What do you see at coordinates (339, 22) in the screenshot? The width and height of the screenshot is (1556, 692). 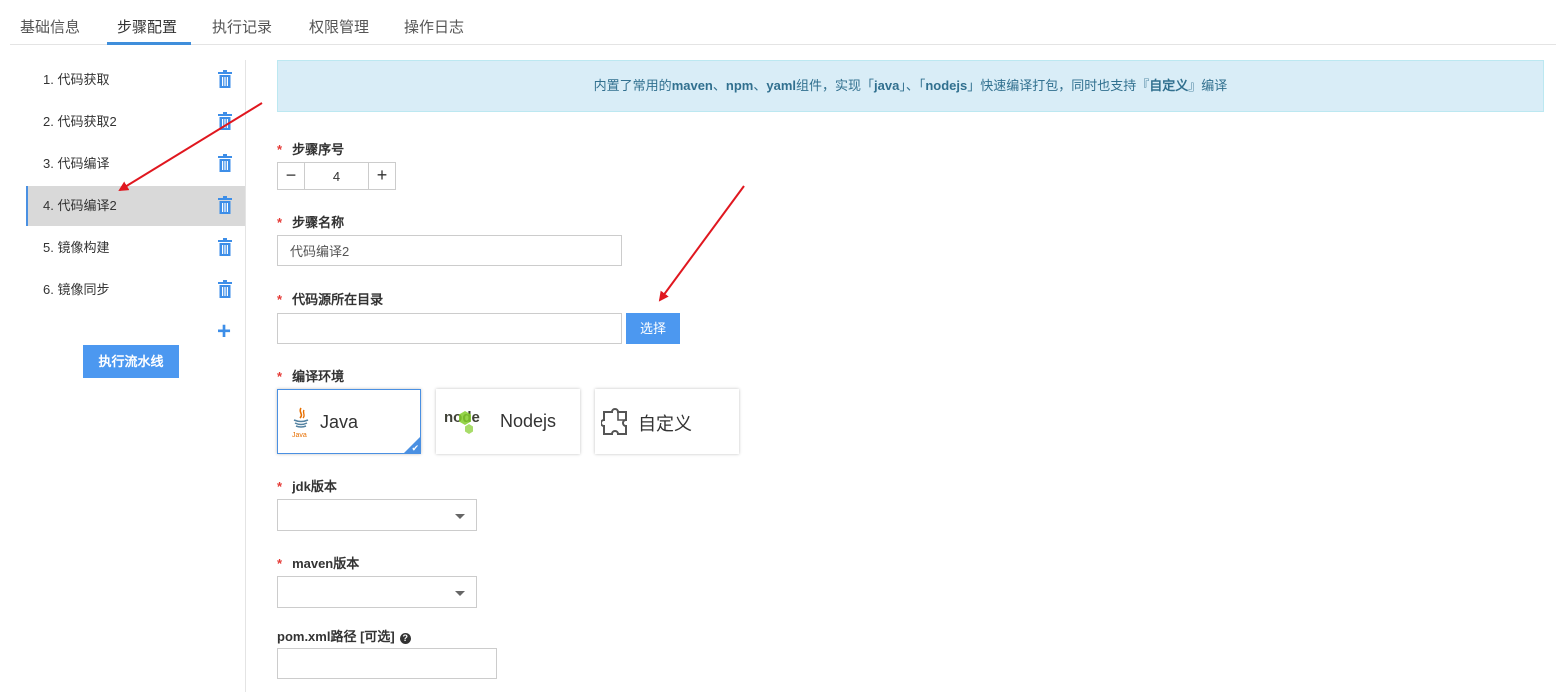 I see `tab-permission-management: 权限管理` at bounding box center [339, 22].